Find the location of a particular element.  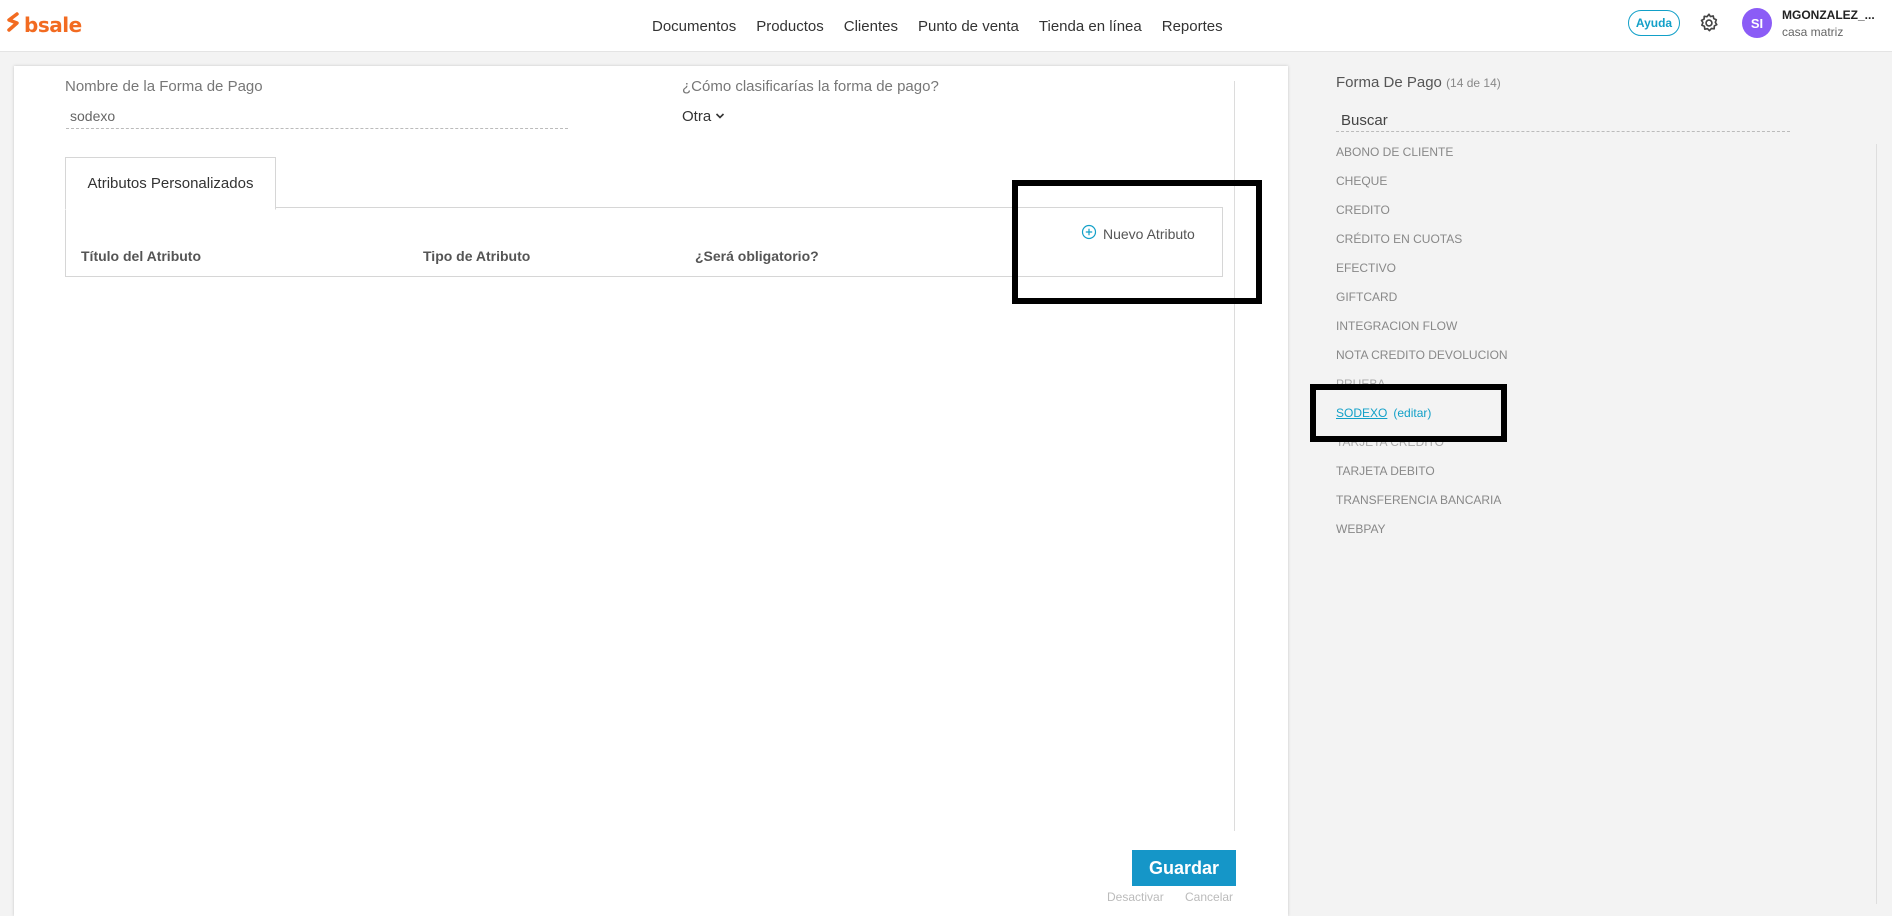

edit-link: (editar) is located at coordinates (1412, 413).